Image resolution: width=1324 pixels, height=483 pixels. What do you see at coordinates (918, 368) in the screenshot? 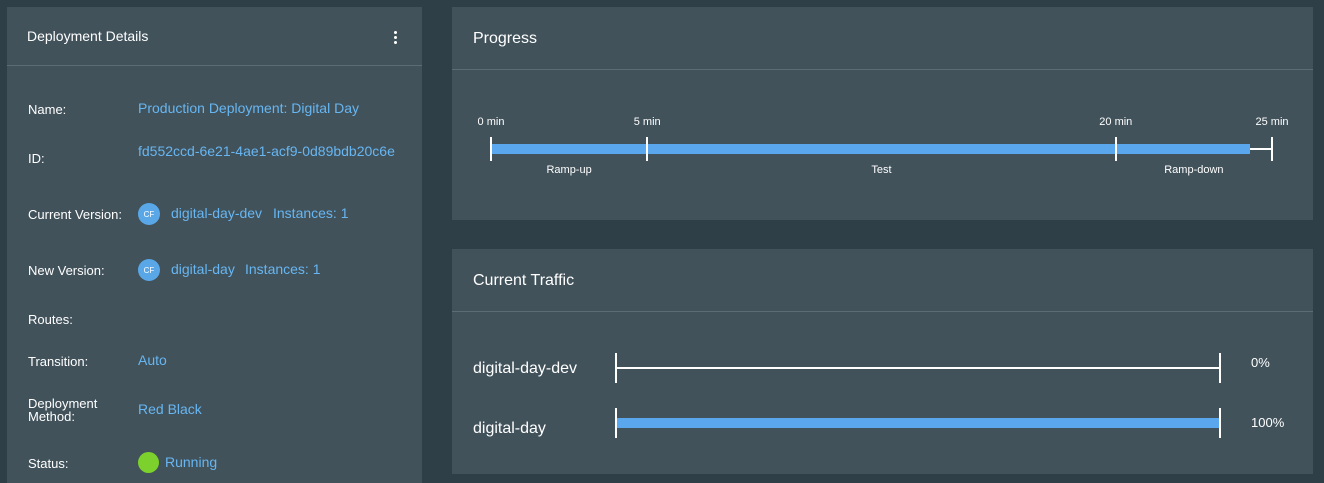
I see `traffic-track` at bounding box center [918, 368].